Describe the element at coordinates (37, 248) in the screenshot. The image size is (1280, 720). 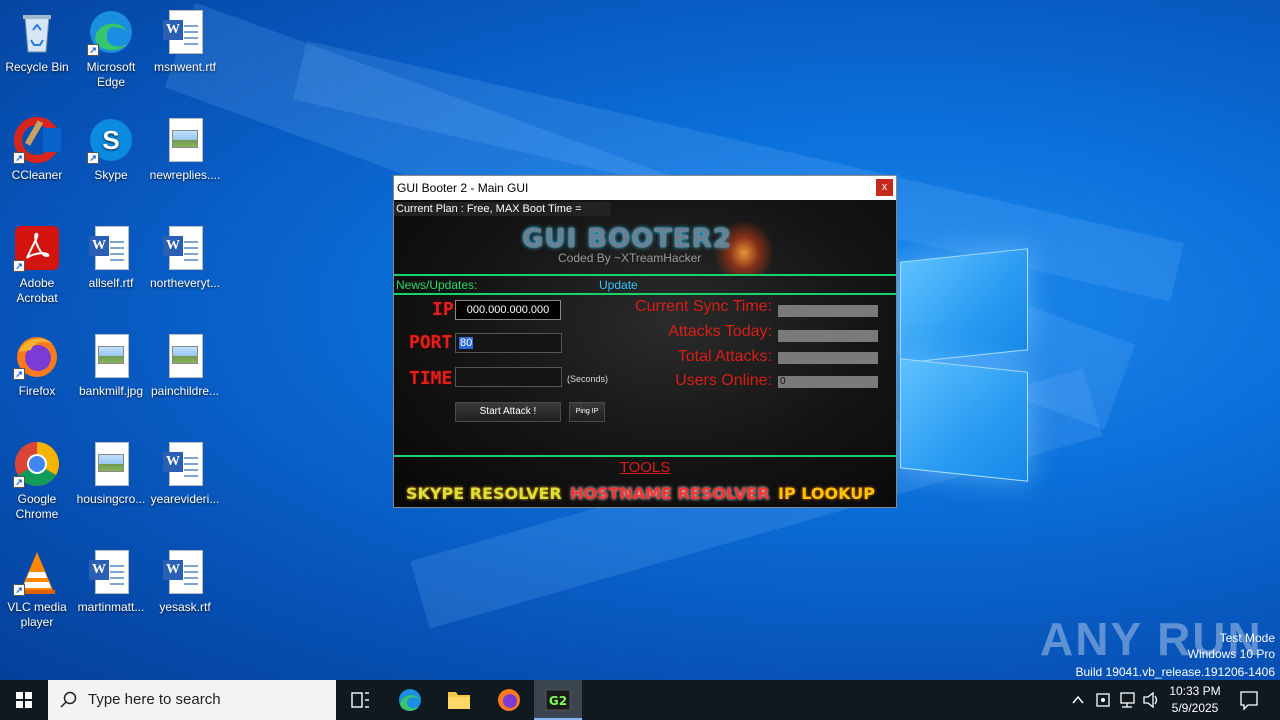
I see `adobe-acrobat-icon: ↗` at that location.